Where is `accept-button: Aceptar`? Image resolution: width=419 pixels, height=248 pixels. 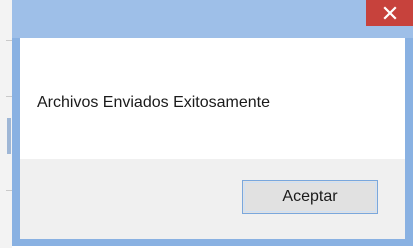 accept-button: Aceptar is located at coordinates (310, 197).